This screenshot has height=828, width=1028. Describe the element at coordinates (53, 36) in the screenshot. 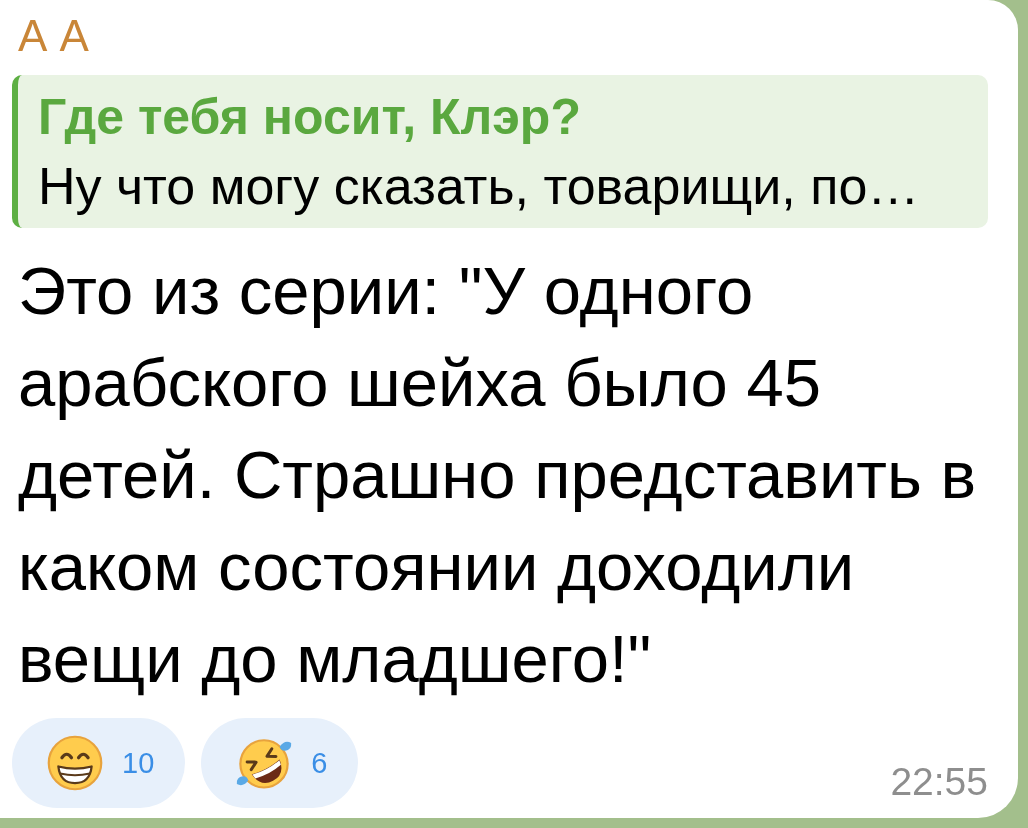

I see `sender-name: А А` at that location.